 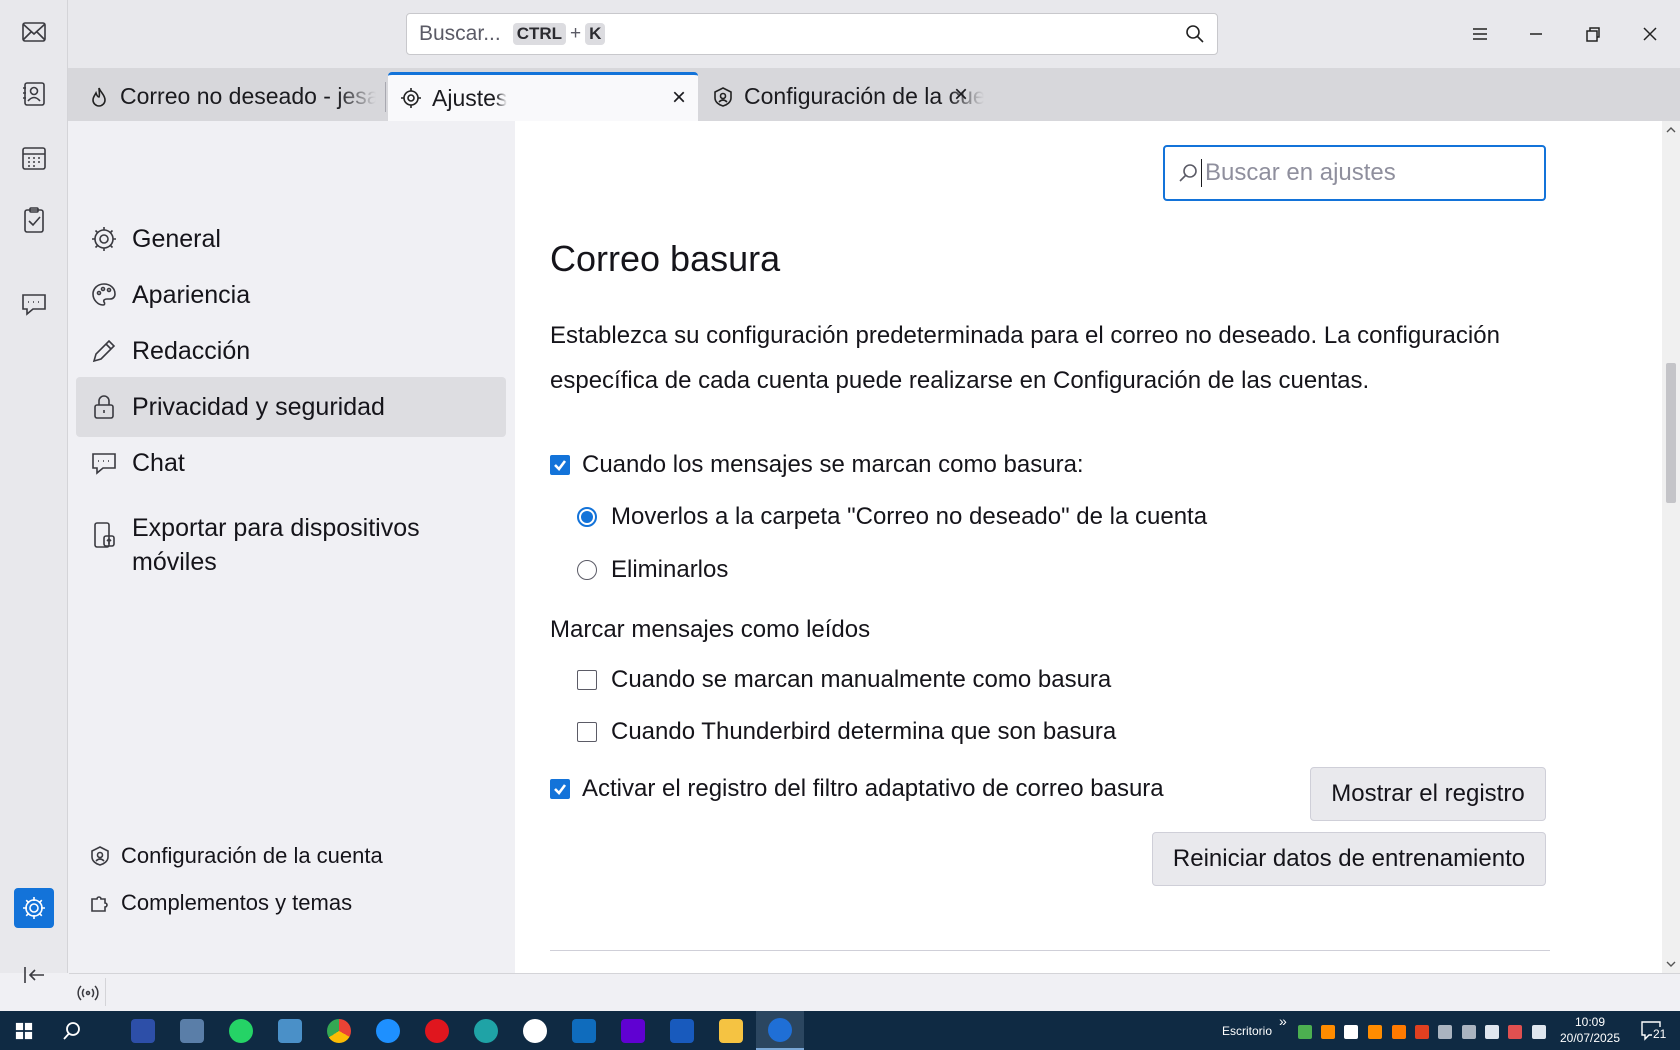 I want to click on scroll-up-icon, so click(x=1671, y=130).